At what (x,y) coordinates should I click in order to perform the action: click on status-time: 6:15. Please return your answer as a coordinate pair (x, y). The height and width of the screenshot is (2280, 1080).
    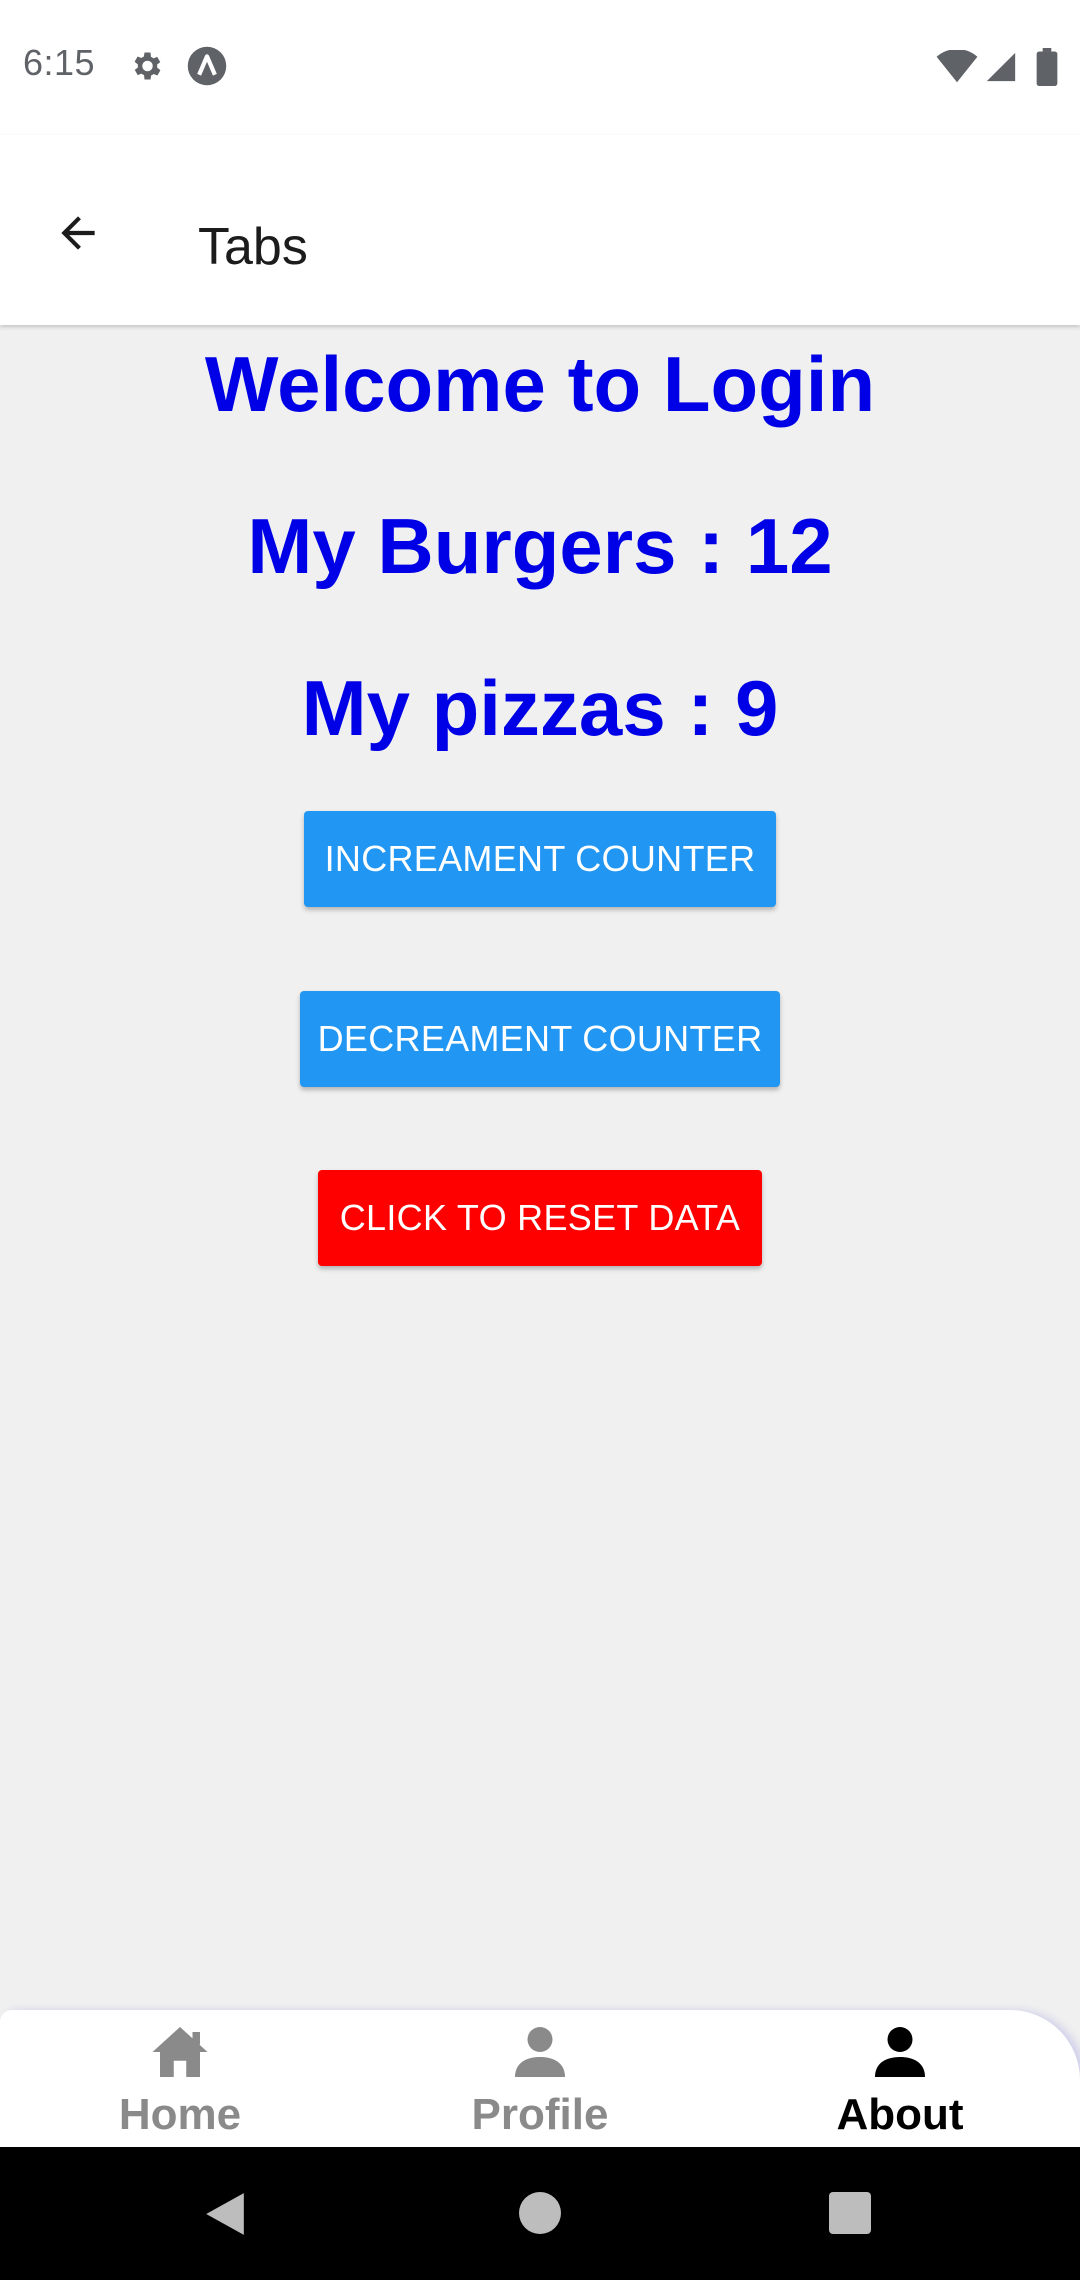
    Looking at the image, I should click on (59, 62).